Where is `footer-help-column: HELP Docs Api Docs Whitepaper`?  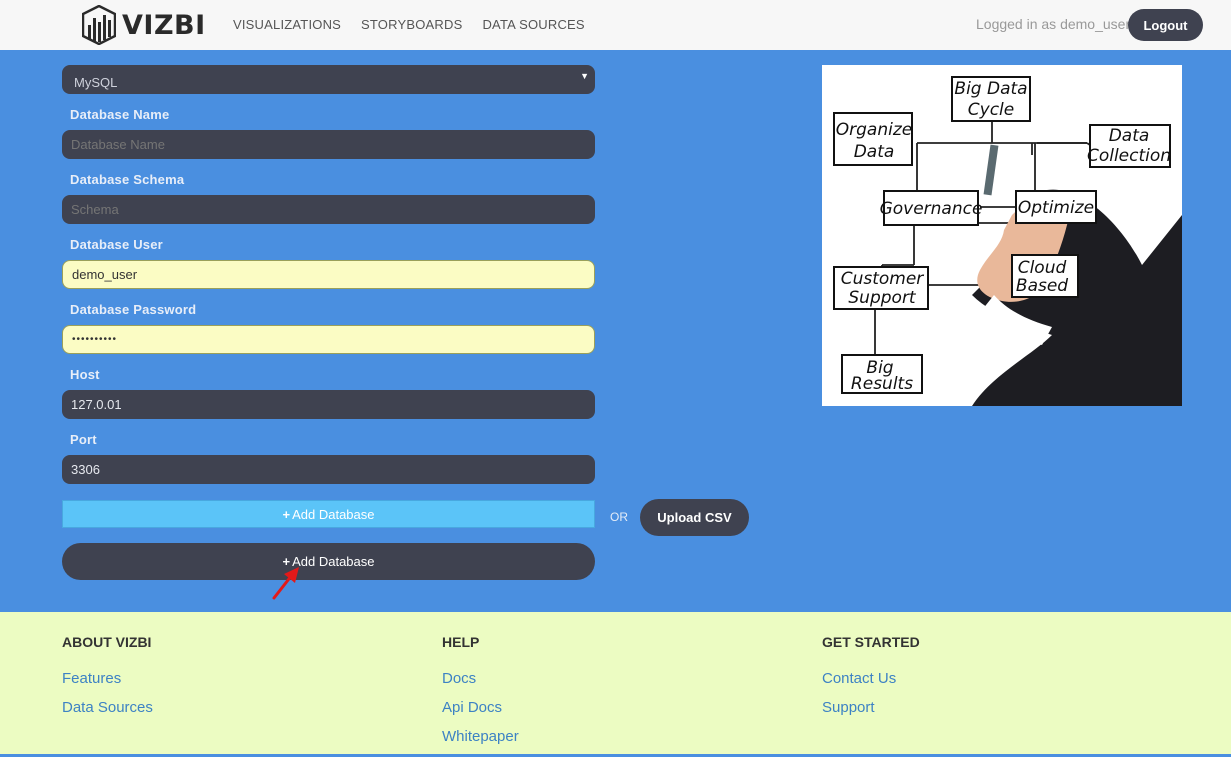 footer-help-column: HELP Docs Api Docs Whitepaper is located at coordinates (480, 695).